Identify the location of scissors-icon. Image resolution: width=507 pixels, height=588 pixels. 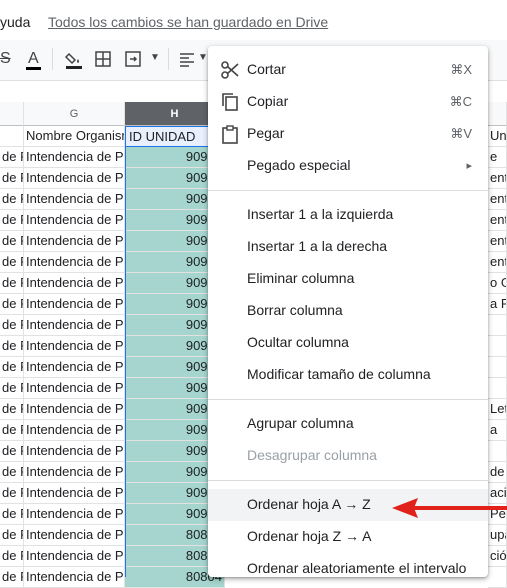
(230, 70).